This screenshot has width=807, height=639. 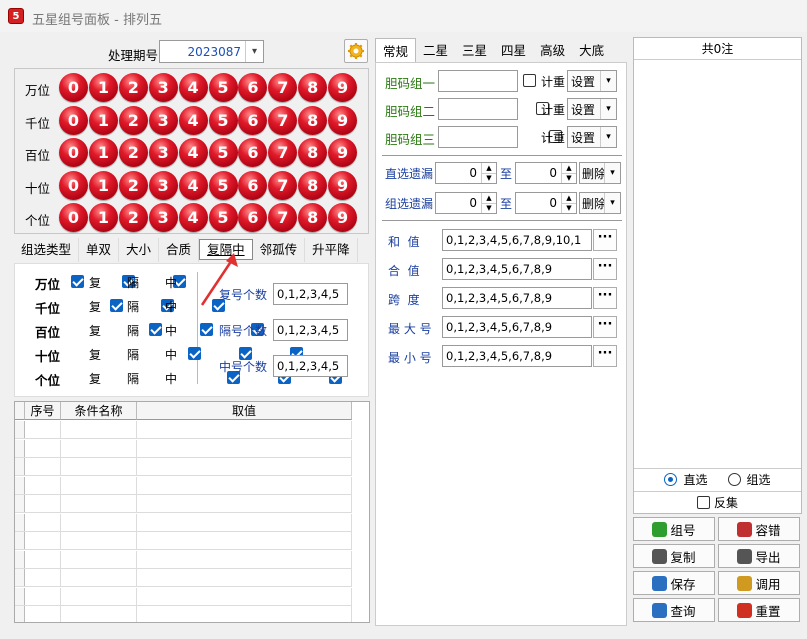 I want to click on ball-0-1: 1, so click(x=103, y=87).